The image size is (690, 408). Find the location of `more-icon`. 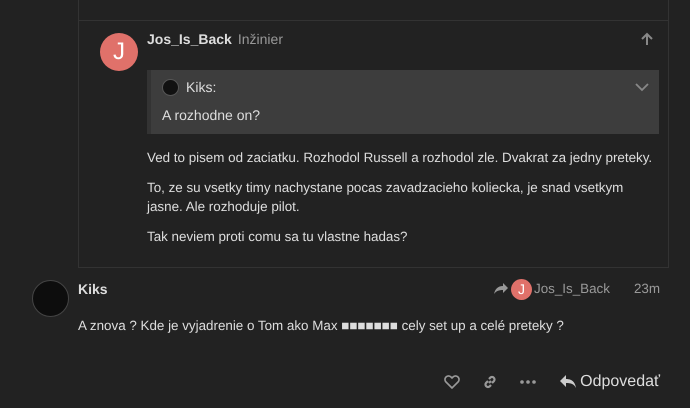

more-icon is located at coordinates (528, 382).